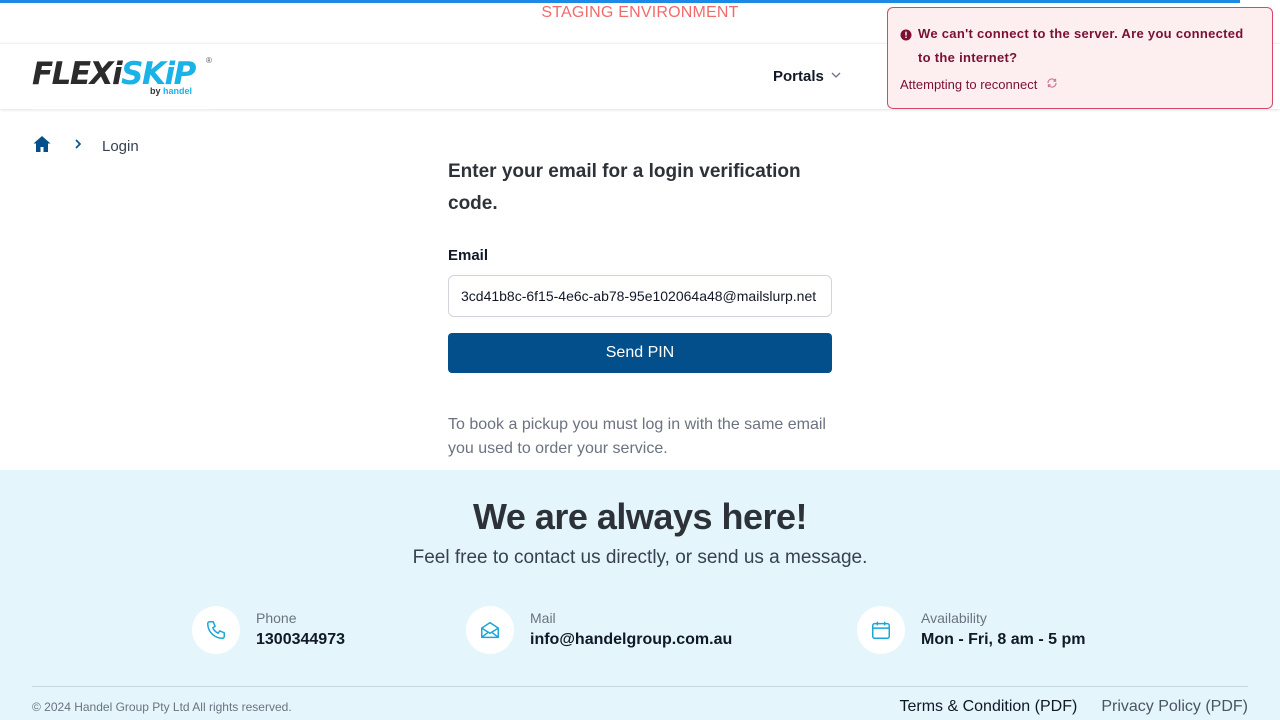 The height and width of the screenshot is (720, 1280). I want to click on email-label: Email, so click(468, 255).